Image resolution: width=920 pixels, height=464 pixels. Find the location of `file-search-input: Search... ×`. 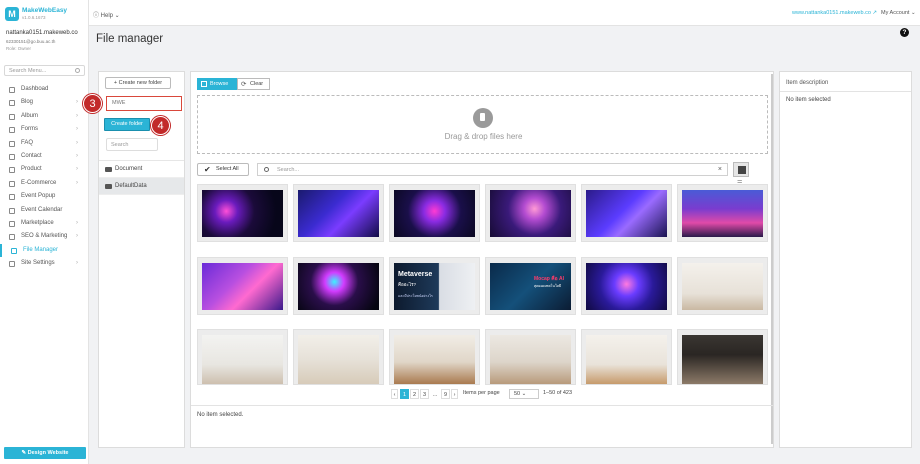

file-search-input: Search... × is located at coordinates (492, 169).